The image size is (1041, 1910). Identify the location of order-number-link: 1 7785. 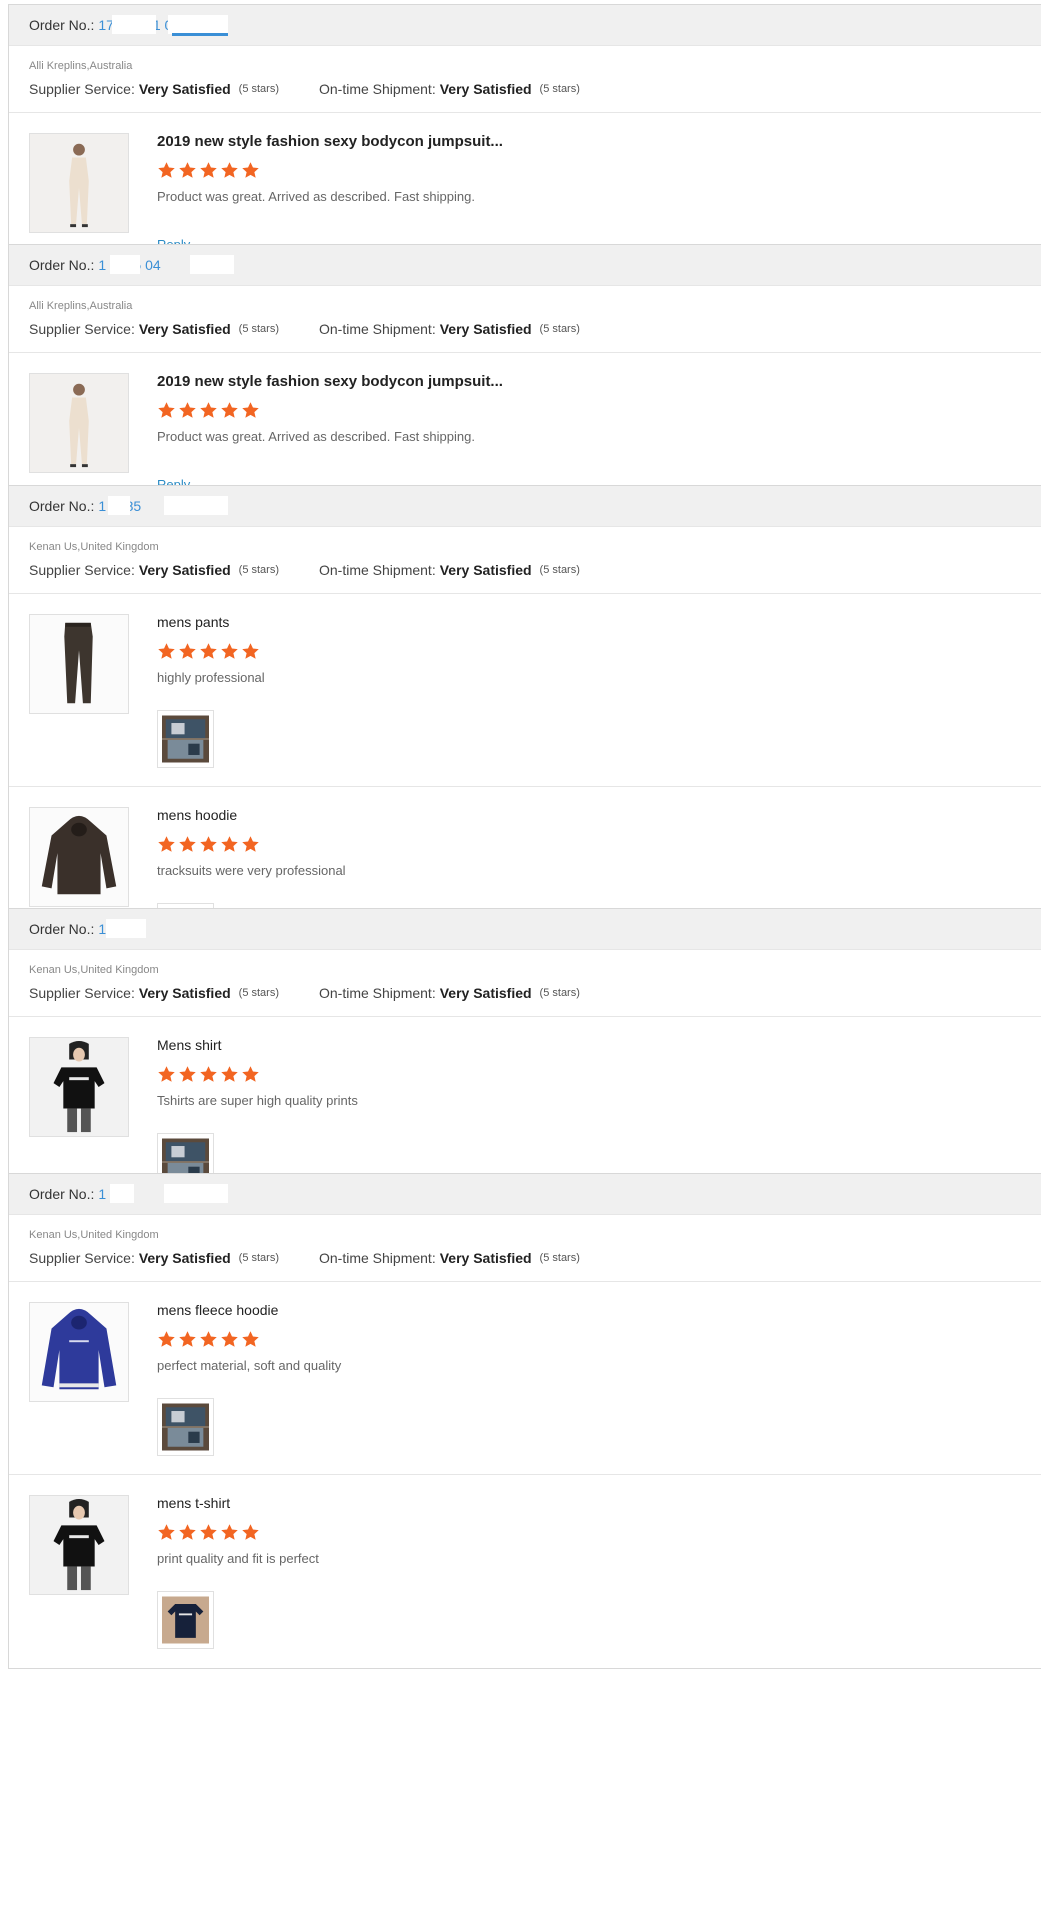
(163, 505).